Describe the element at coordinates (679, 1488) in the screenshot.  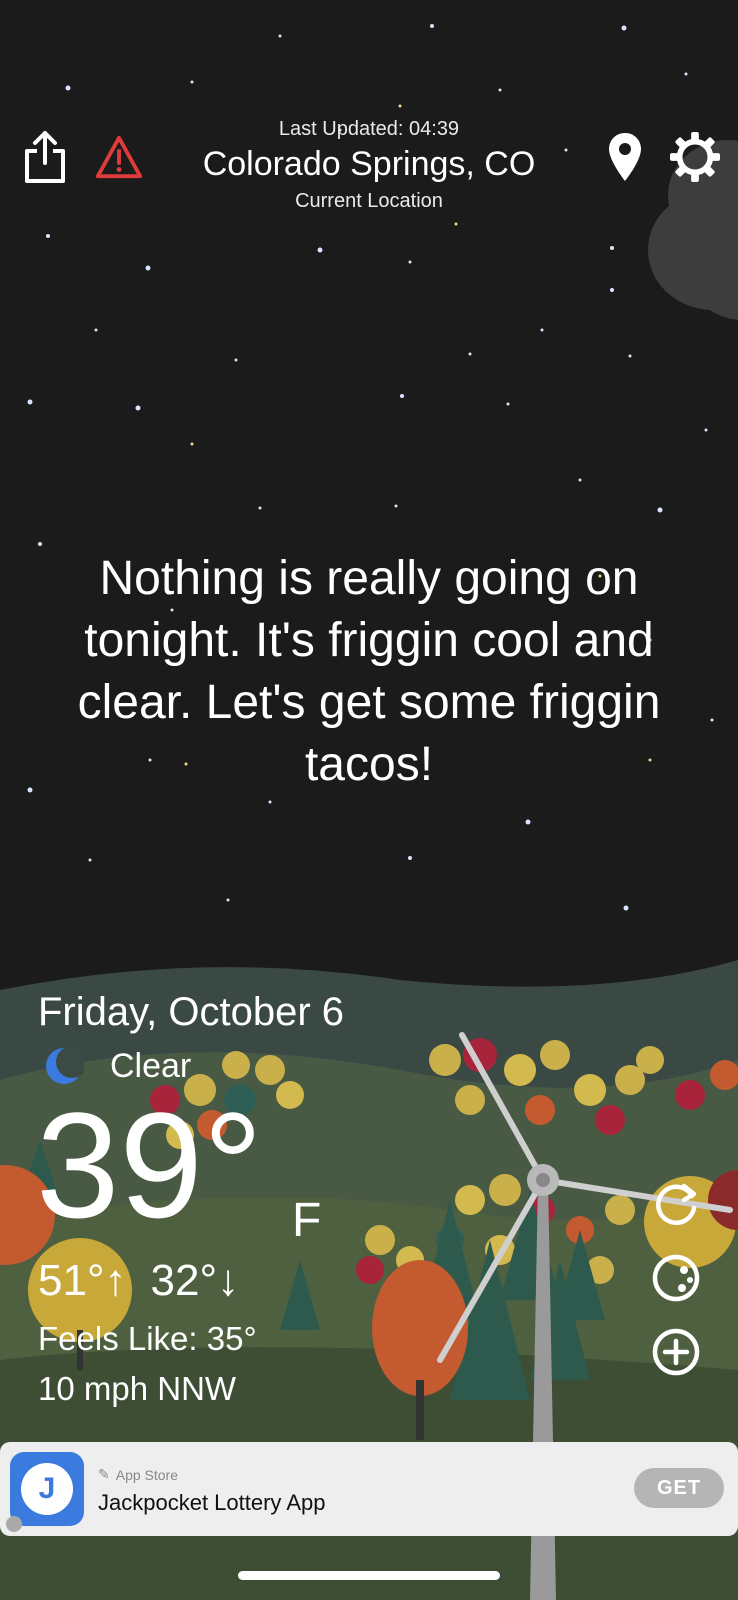
I see `ad-get-button: GET` at that location.